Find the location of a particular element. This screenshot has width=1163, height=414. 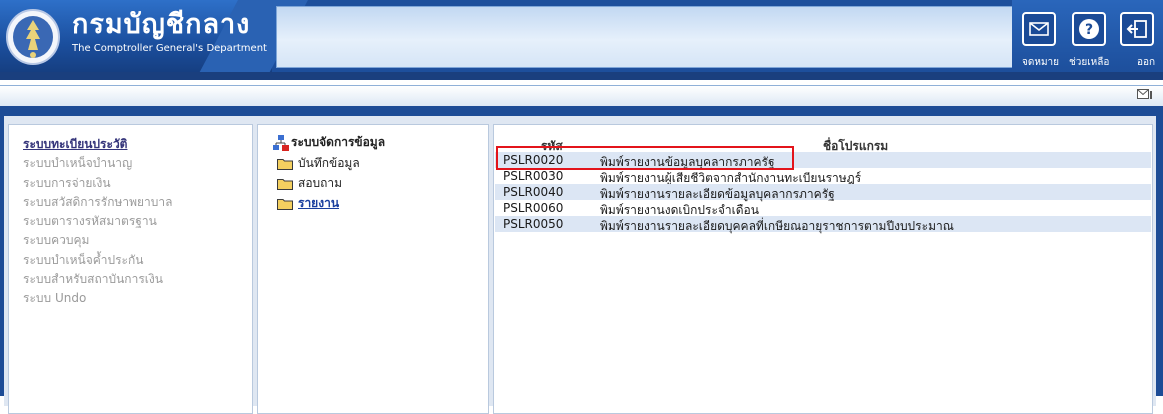

tree-root: ระบบจัดการข้อมูล is located at coordinates (329, 142).